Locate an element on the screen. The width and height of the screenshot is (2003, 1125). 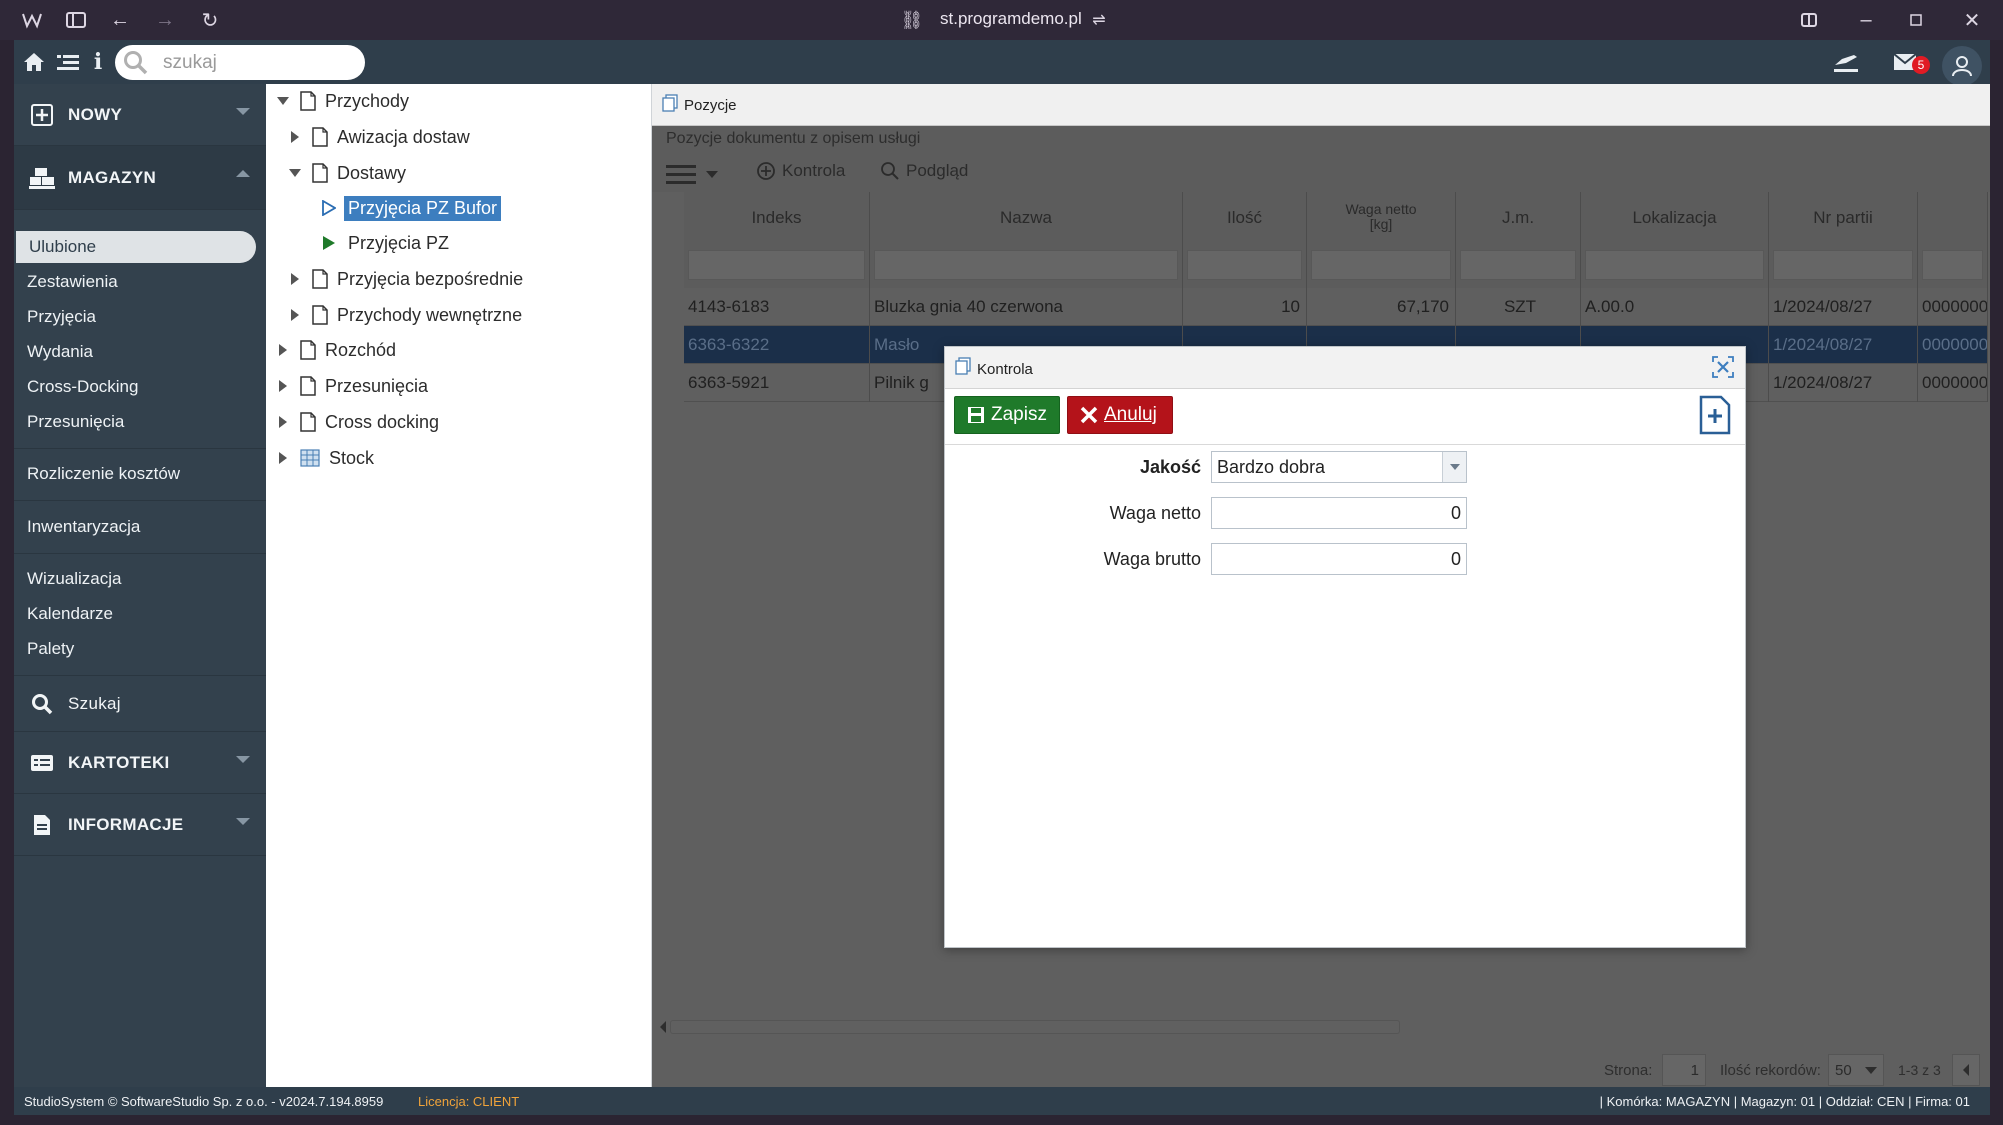
column-header-indeks: Indeks is located at coordinates (777, 217).